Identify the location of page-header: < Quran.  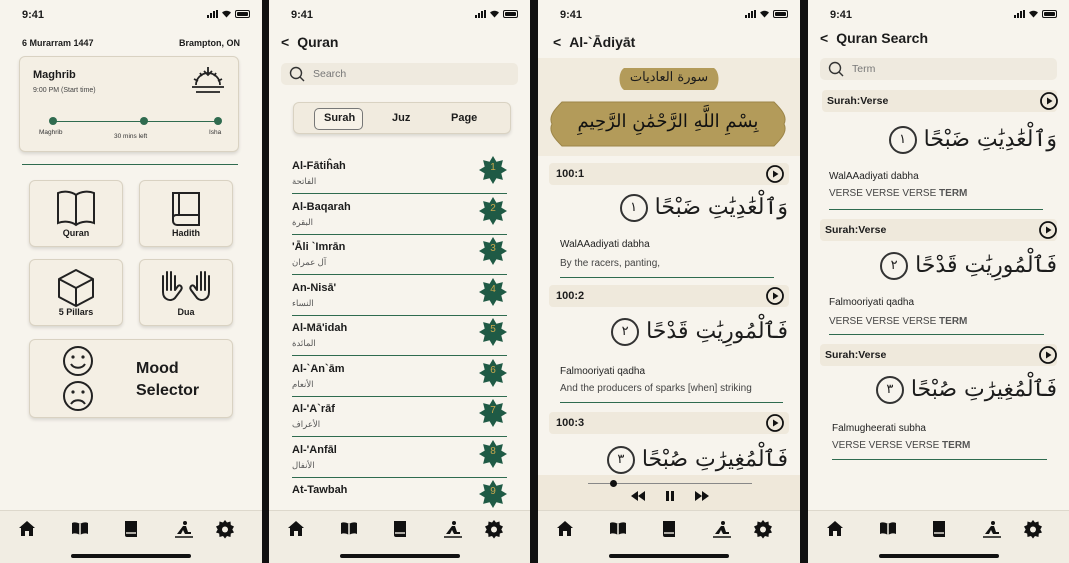
(309, 42).